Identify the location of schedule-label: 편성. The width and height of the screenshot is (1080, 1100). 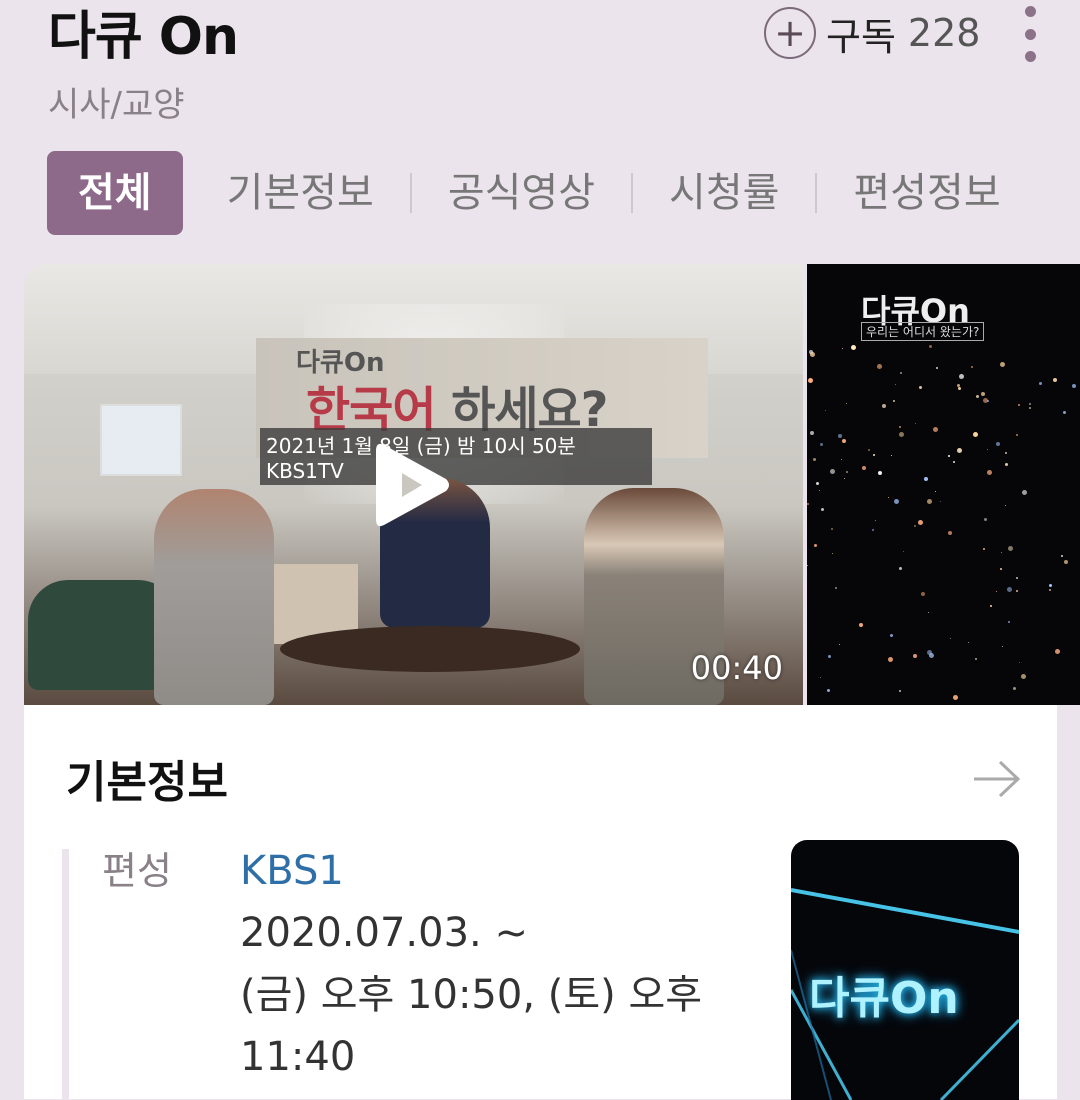
(137, 871).